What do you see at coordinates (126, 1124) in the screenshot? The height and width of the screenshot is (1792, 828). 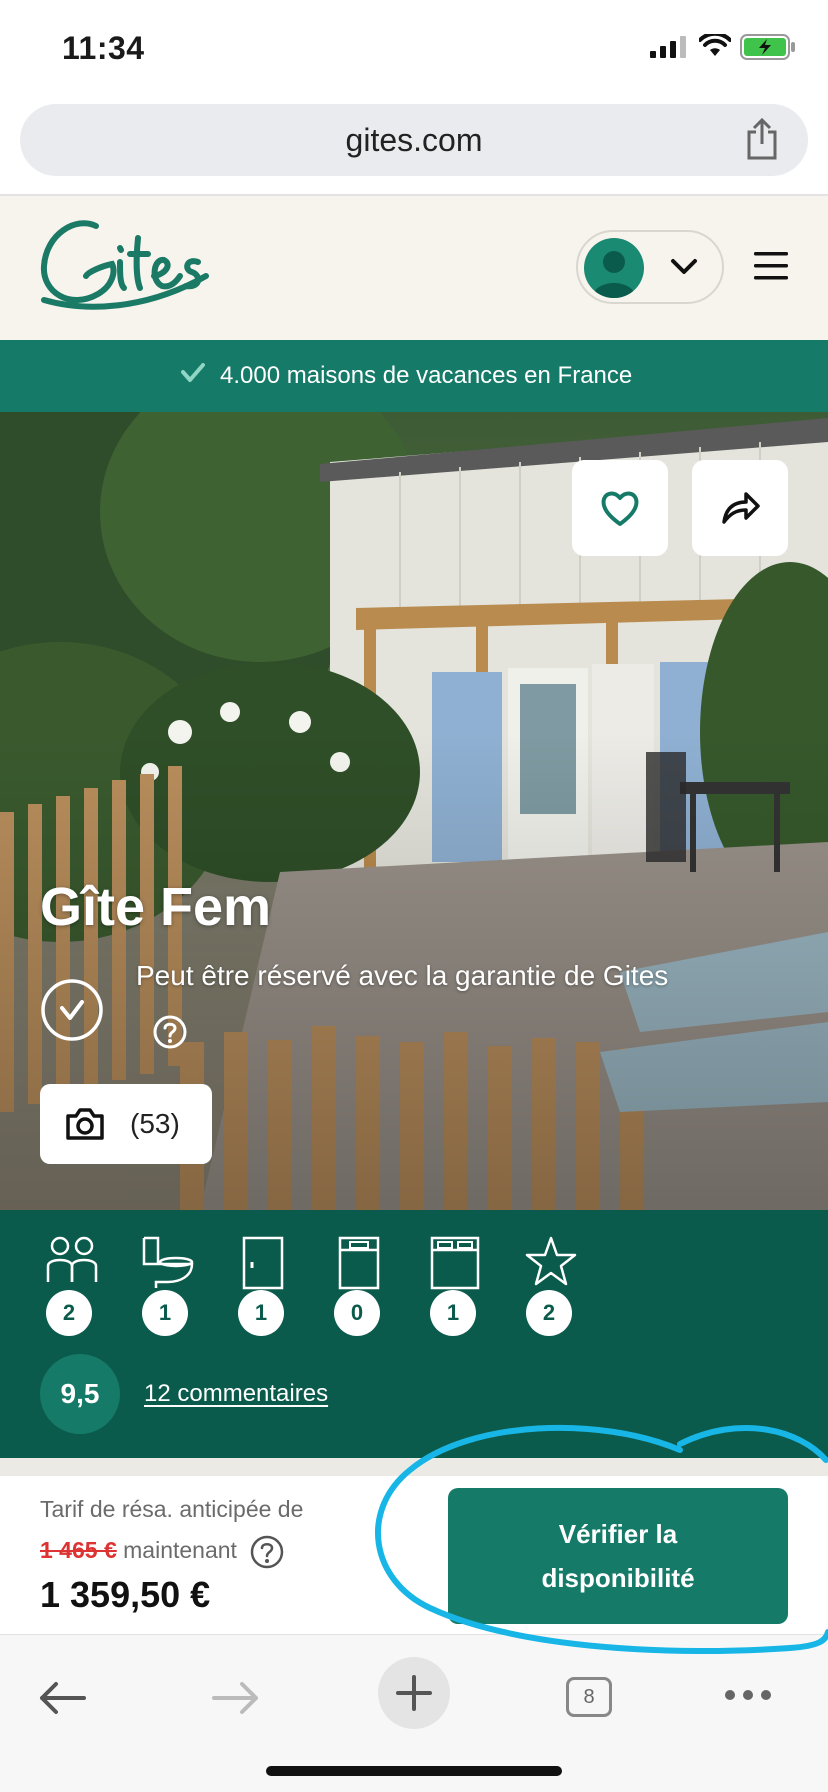 I see `photo-gallery-button: (53)` at bounding box center [126, 1124].